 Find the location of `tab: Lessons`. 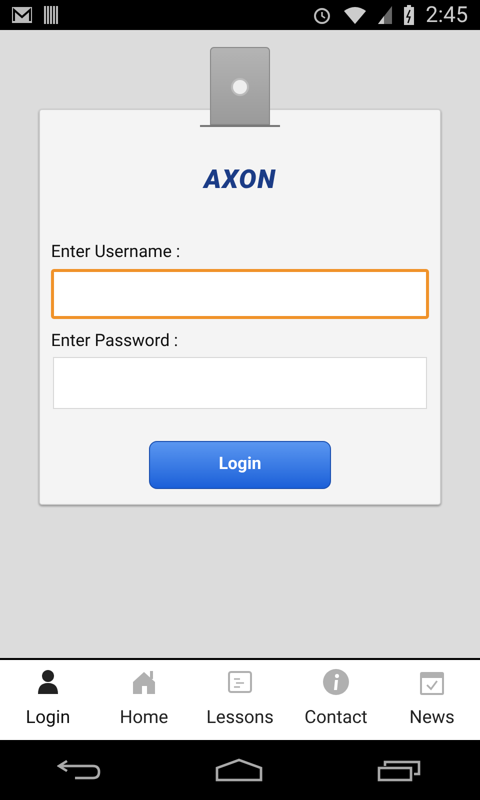

tab: Lessons is located at coordinates (240, 700).